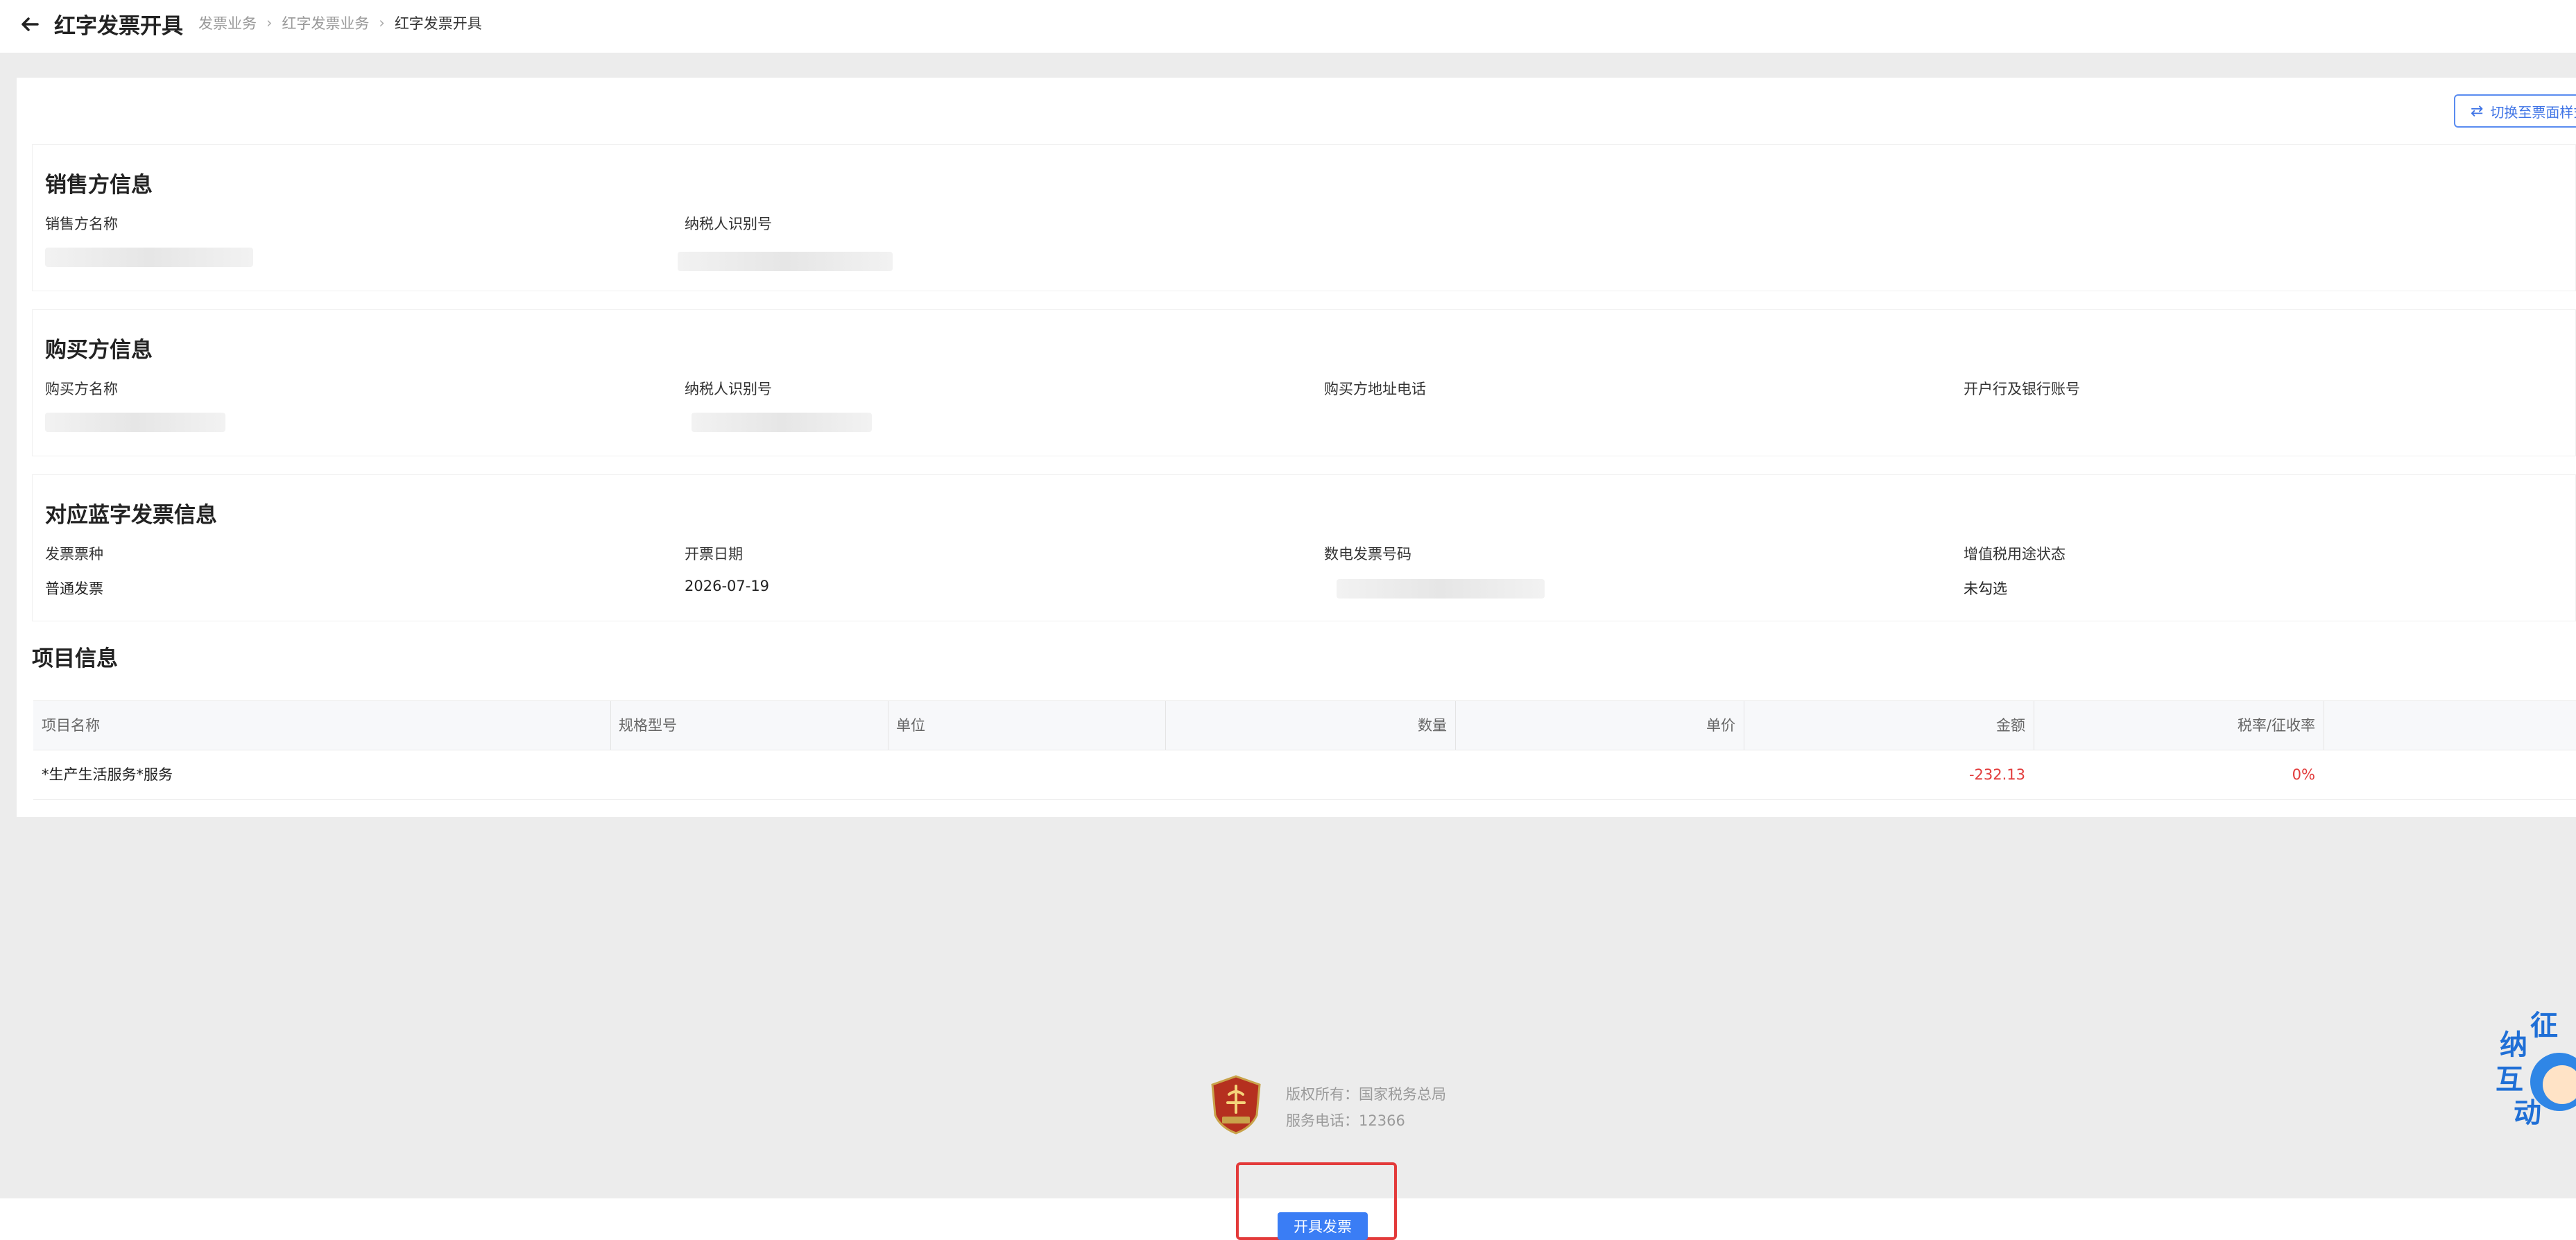 This screenshot has width=2576, height=1240. Describe the element at coordinates (1345, 1120) in the screenshot. I see `footer-phone: 服务电话：12366` at that location.